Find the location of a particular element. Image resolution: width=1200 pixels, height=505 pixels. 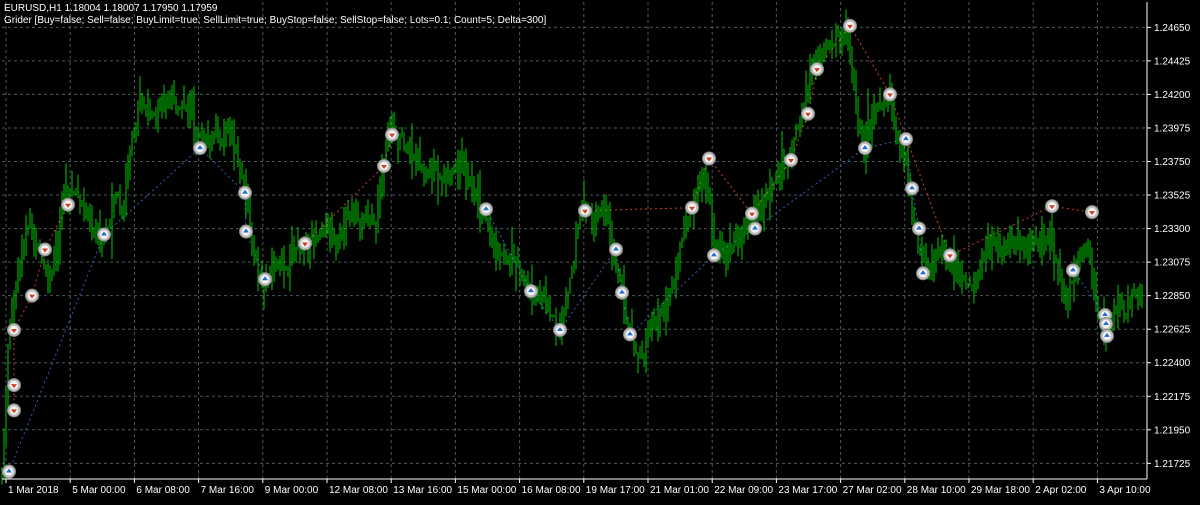

x-tick-label: 2 Apr 02:00 is located at coordinates (1061, 490).